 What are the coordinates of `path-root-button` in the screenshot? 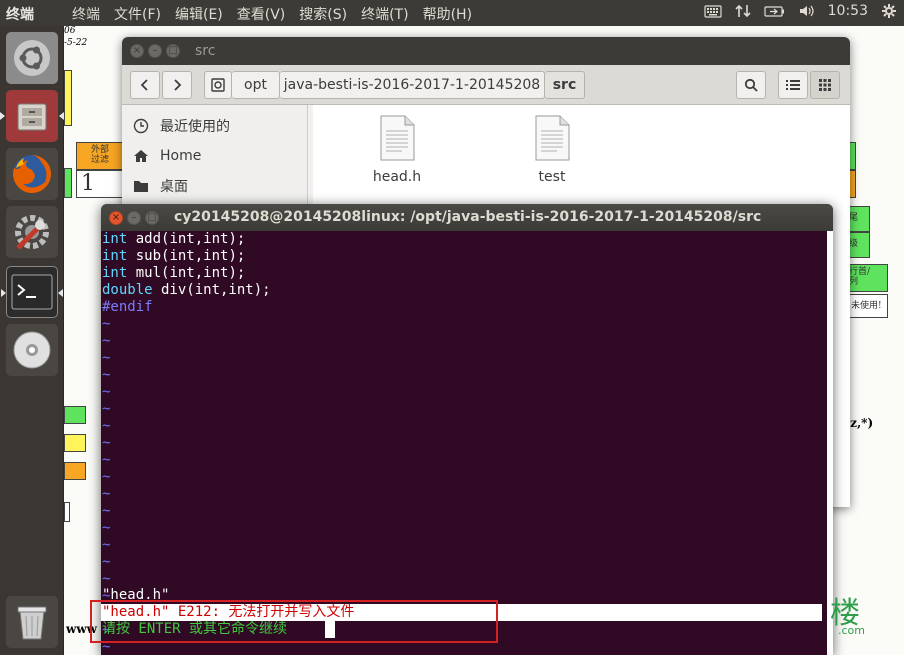 It's located at (218, 85).